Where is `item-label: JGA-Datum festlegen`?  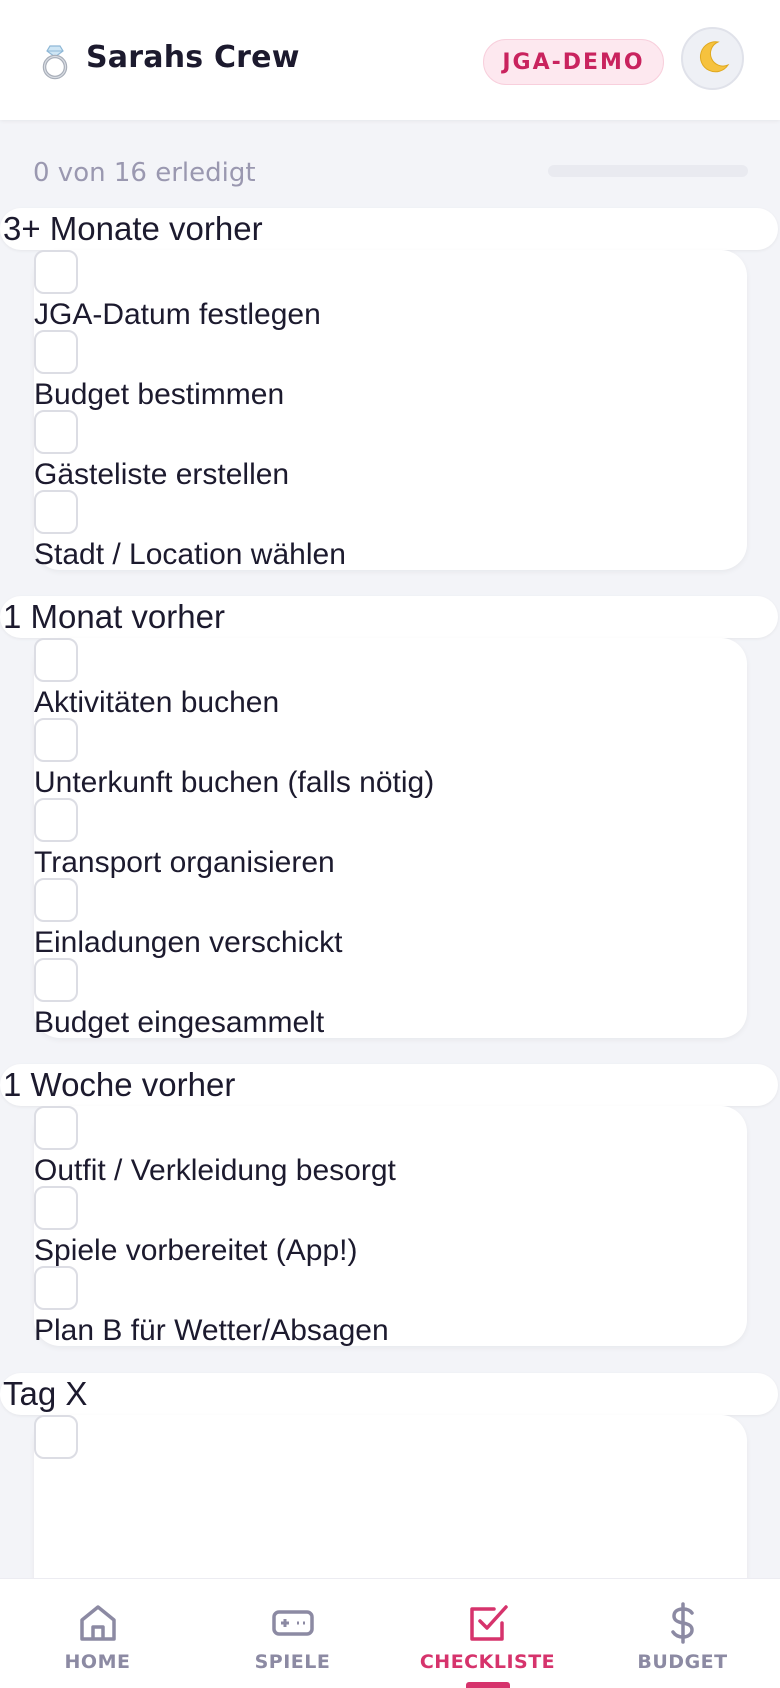 item-label: JGA-Datum festlegen is located at coordinates (177, 314).